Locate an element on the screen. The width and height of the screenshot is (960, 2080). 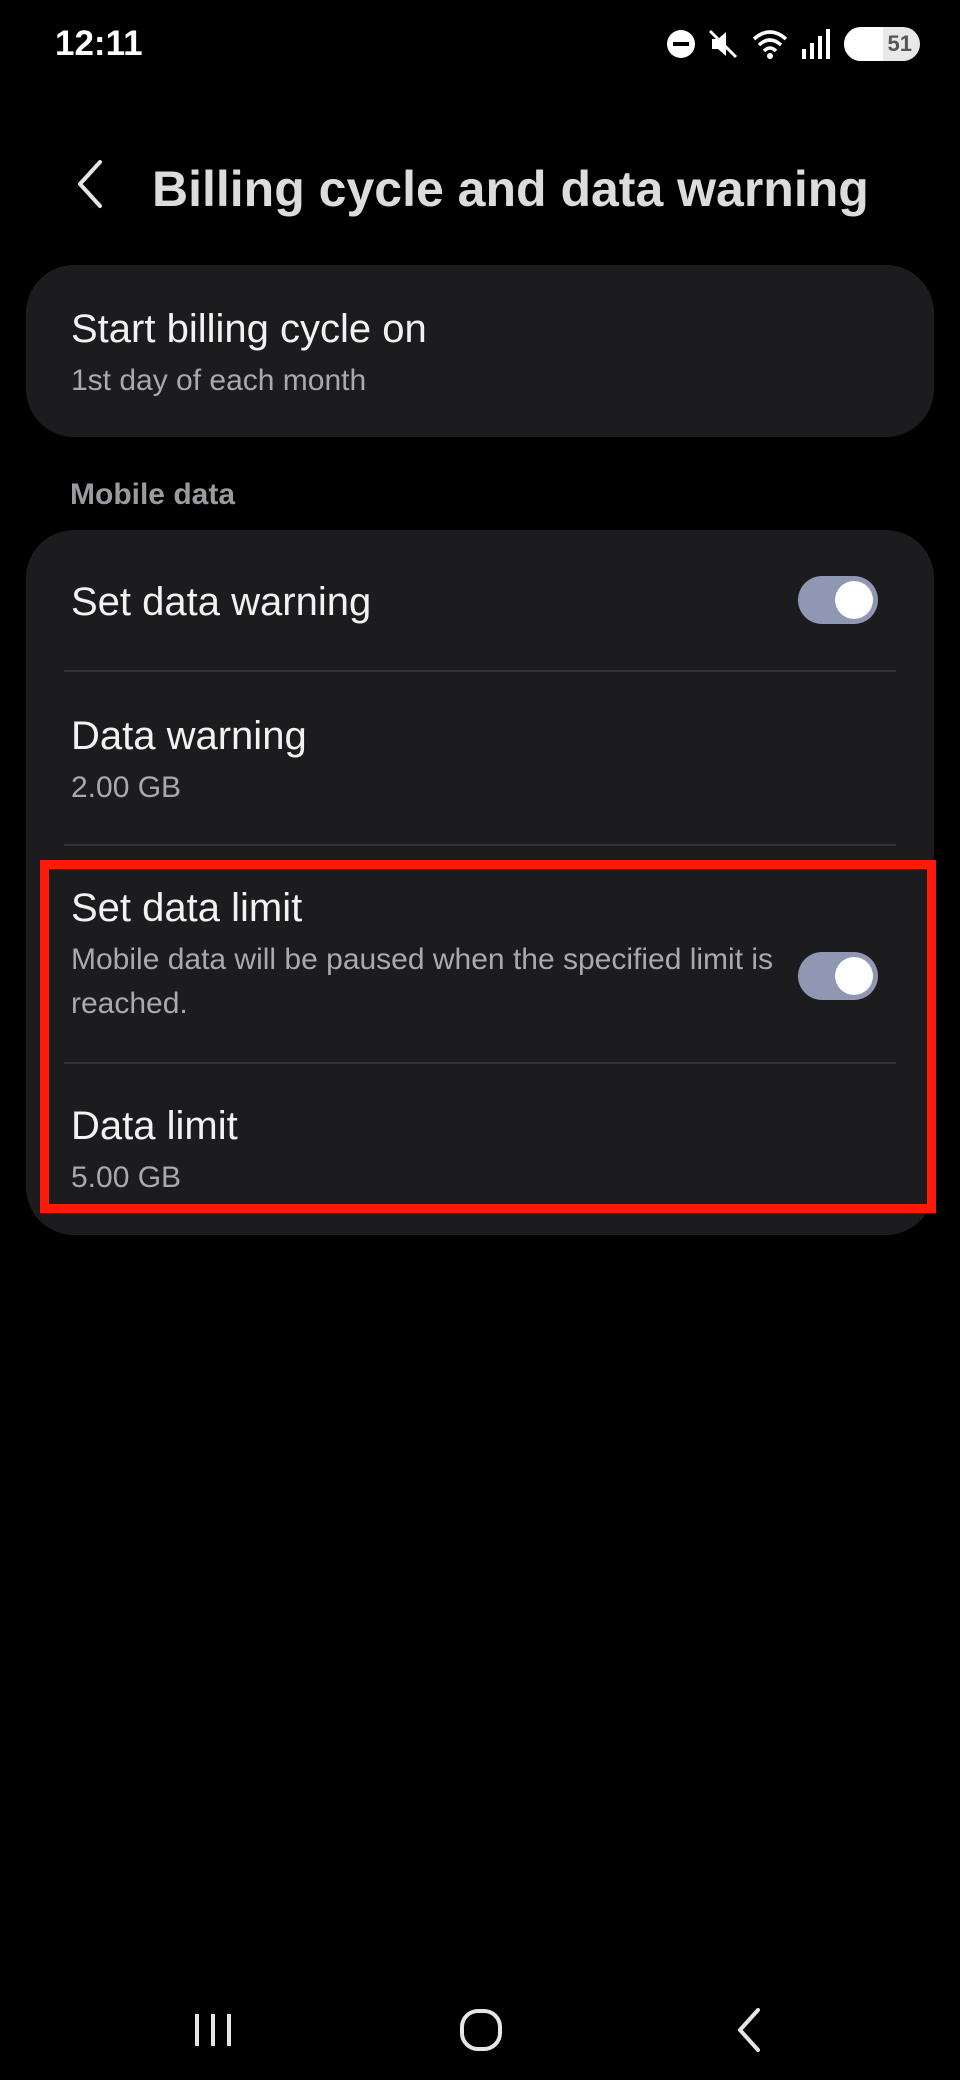
back-icon is located at coordinates (750, 2030).